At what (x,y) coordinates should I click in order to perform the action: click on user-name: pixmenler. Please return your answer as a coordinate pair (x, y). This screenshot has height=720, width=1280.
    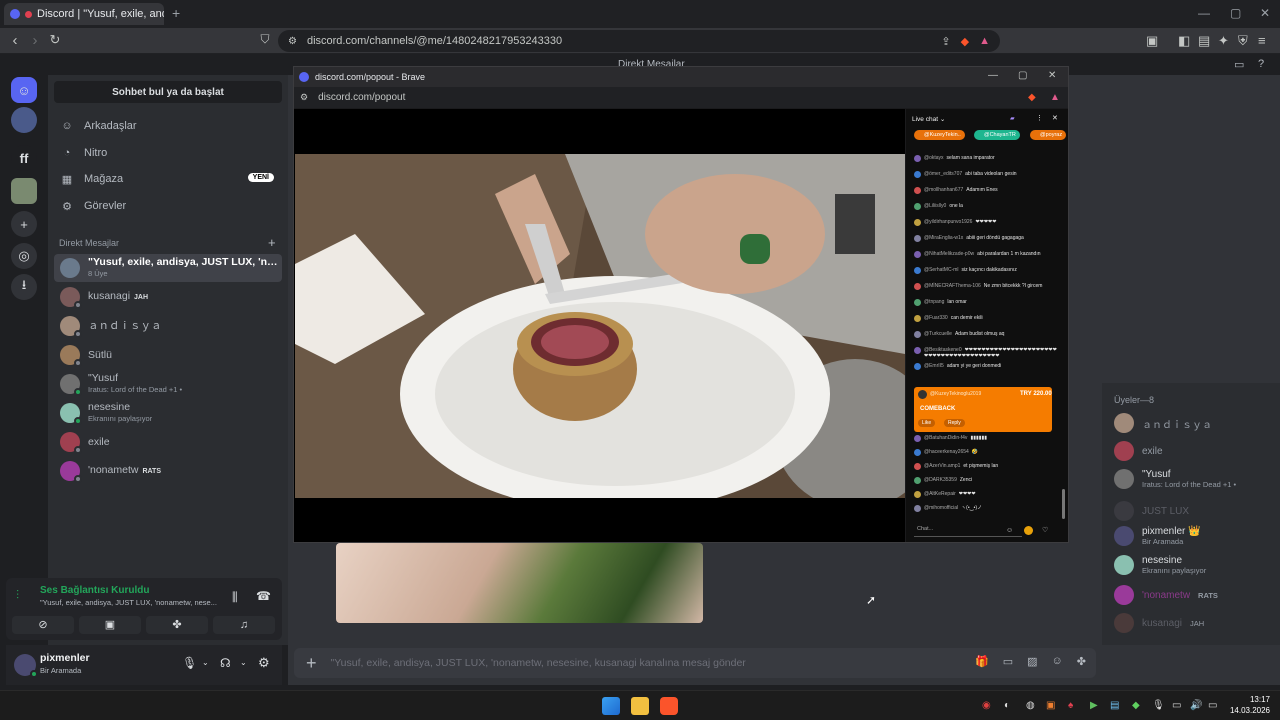
    Looking at the image, I should click on (65, 658).